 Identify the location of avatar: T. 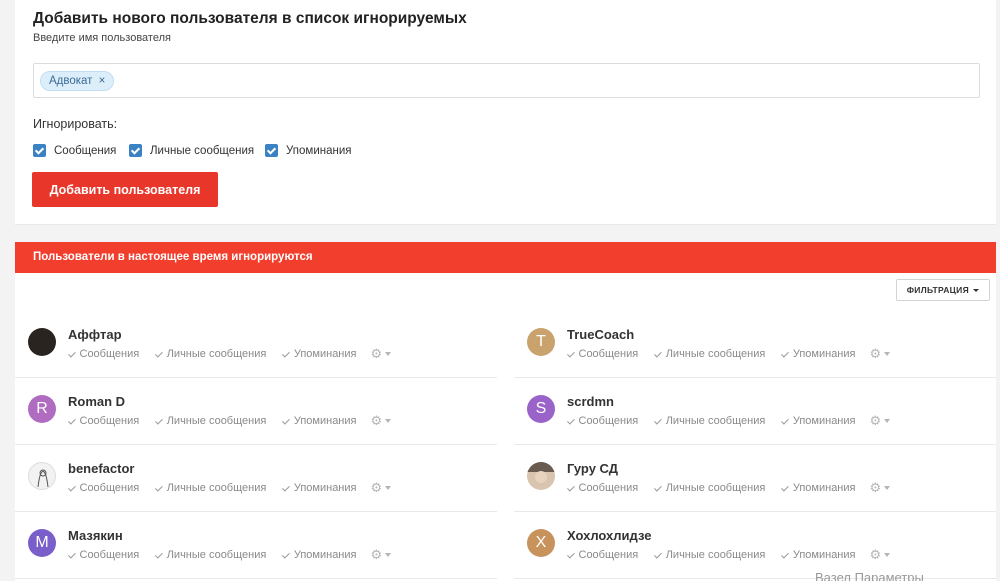
(541, 342).